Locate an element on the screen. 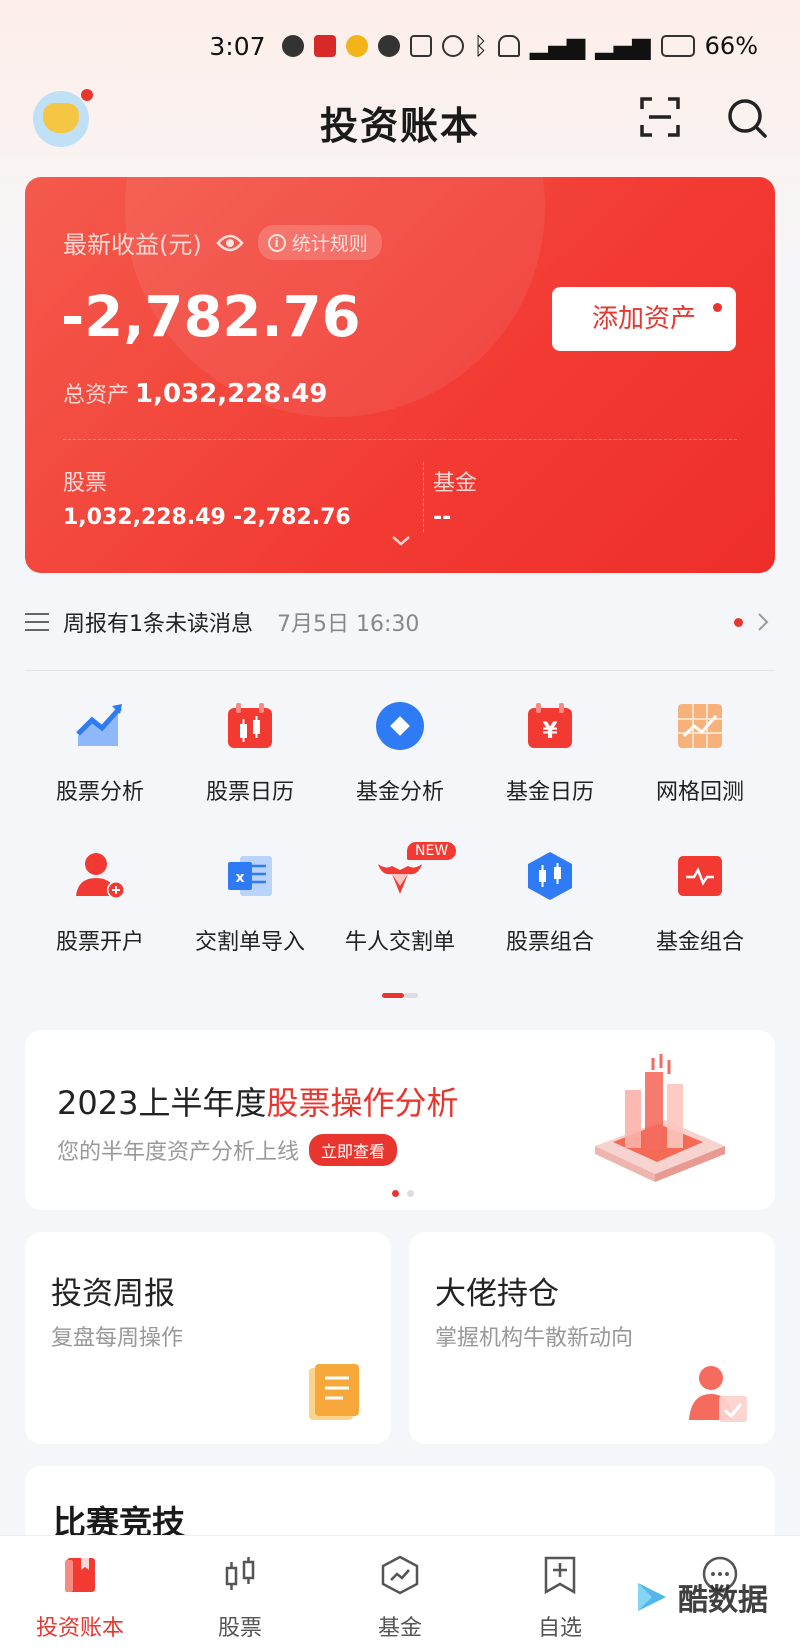 This screenshot has height=1650, width=800. status-time: 3:07 is located at coordinates (237, 46).